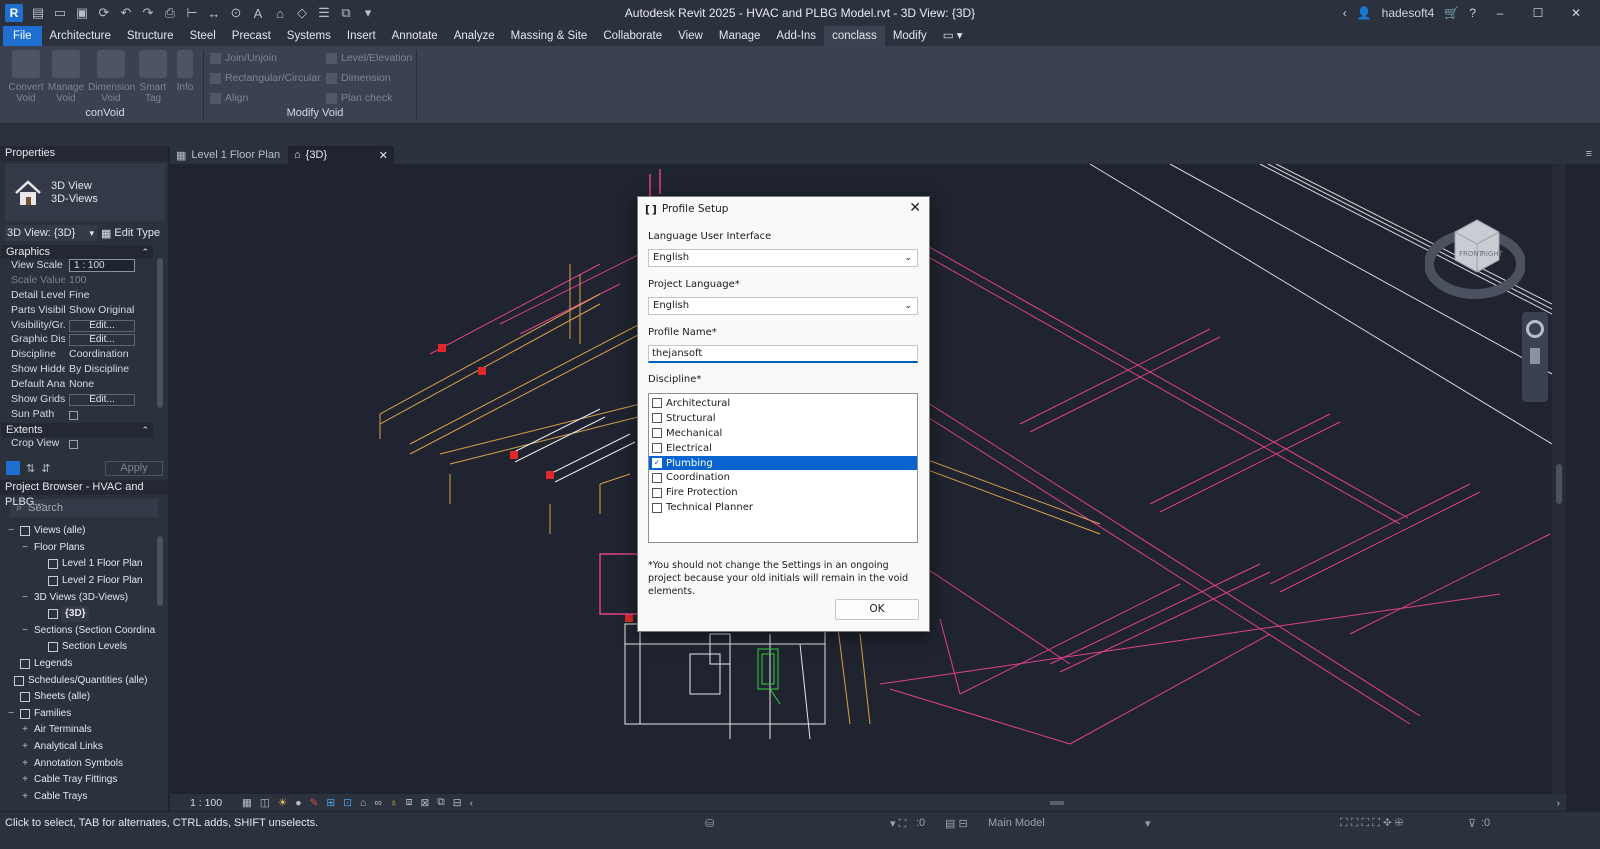 Image resolution: width=1600 pixels, height=849 pixels. I want to click on close-button: ✕, so click(1576, 13).